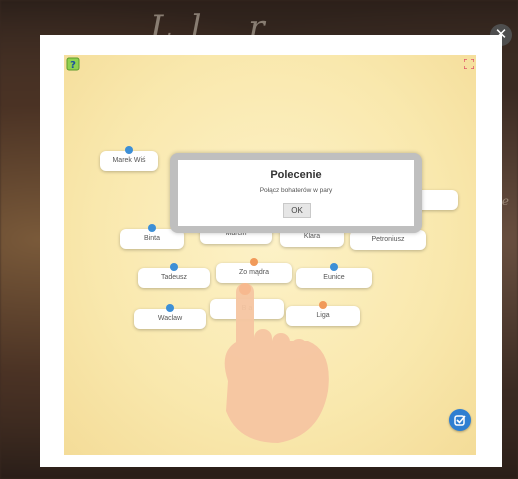 The height and width of the screenshot is (479, 518). I want to click on instruction-dialog: Polecenie Połącz bohaterów w pary OK, so click(296, 193).